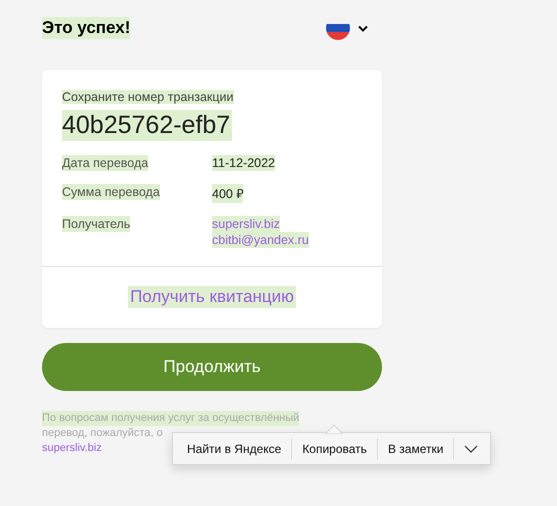 This screenshot has width=557, height=506. What do you see at coordinates (96, 224) in the screenshot?
I see `detail-label: Получатель` at bounding box center [96, 224].